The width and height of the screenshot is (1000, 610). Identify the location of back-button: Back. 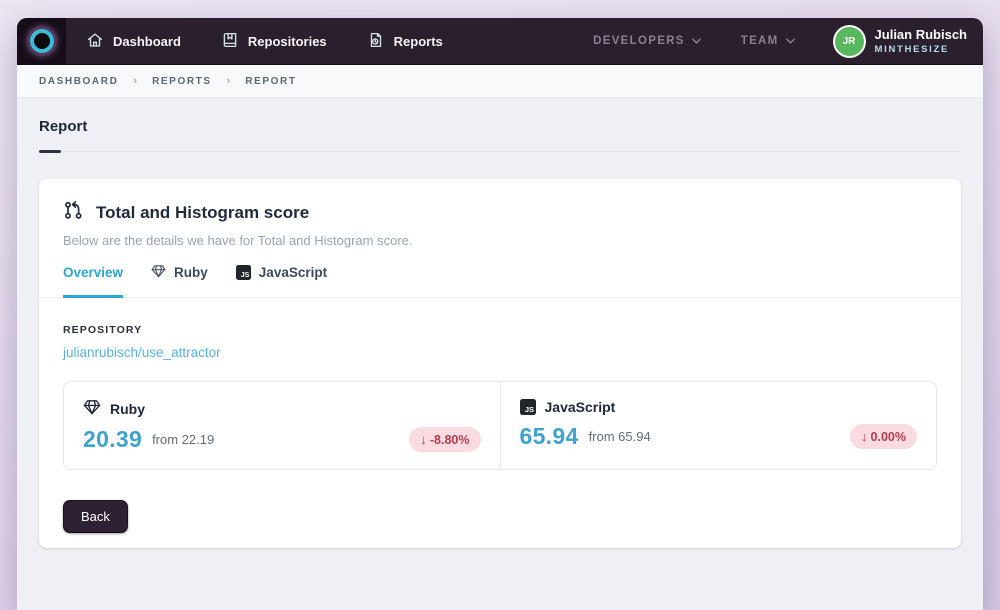
(95, 516).